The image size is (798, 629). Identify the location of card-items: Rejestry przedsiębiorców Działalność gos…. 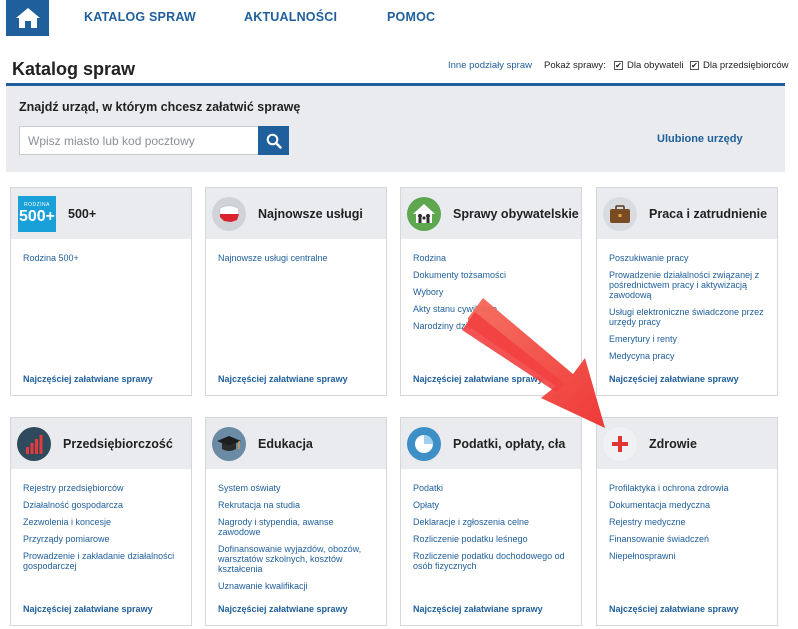
(103, 530).